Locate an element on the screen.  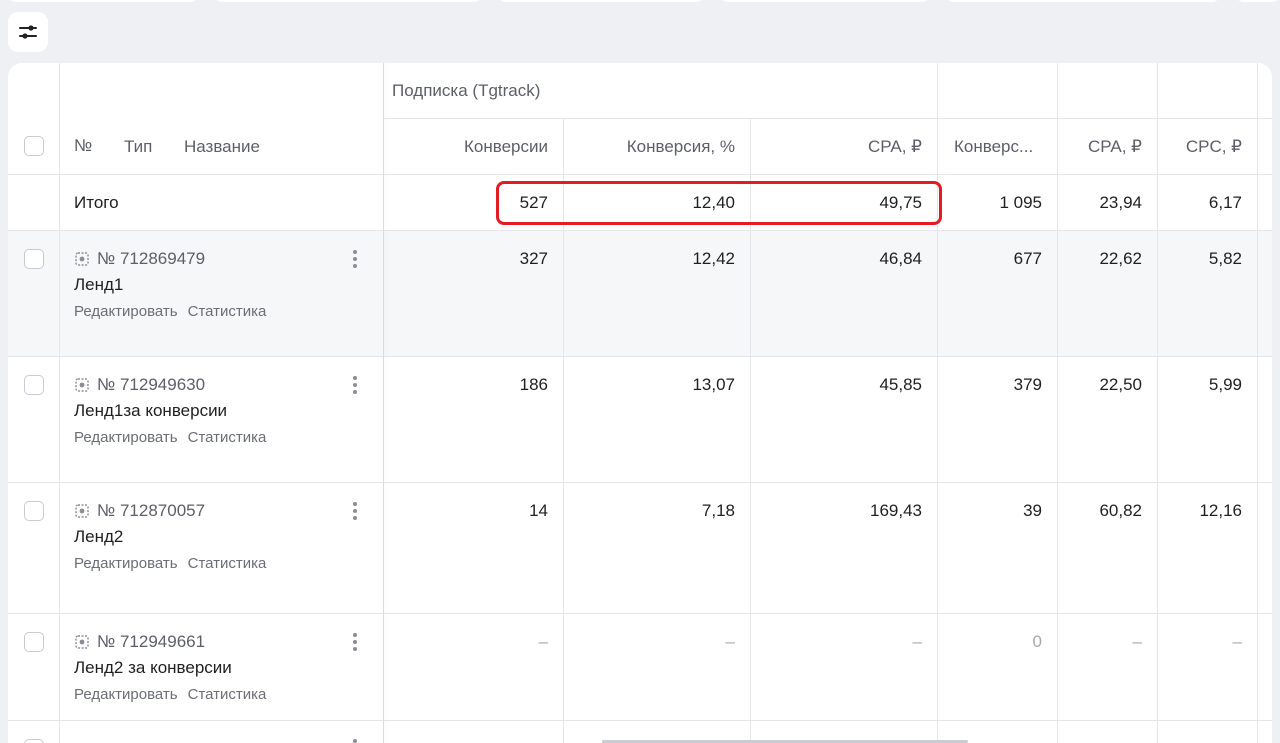
ad-id-text: № 712869479 is located at coordinates (151, 258).